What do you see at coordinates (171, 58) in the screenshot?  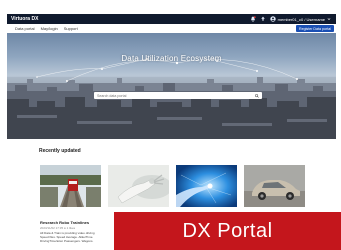 I see `hero-title: Data Utilization Ecosystem` at bounding box center [171, 58].